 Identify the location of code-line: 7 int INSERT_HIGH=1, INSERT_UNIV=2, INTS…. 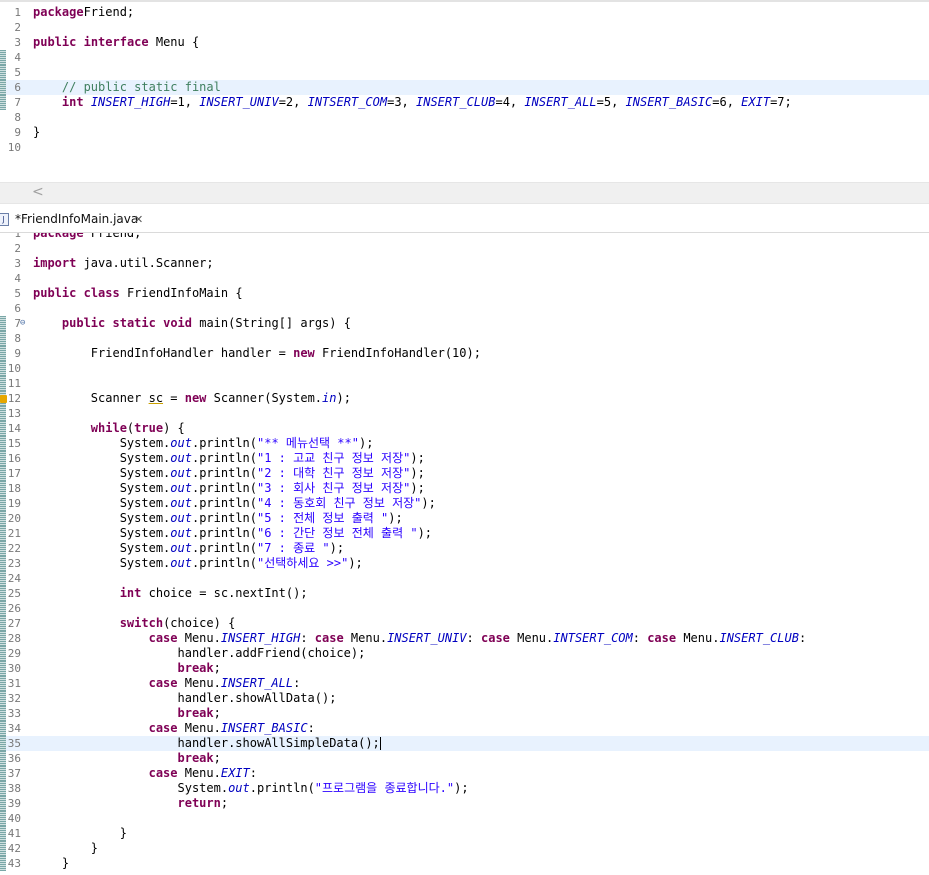
(464, 102).